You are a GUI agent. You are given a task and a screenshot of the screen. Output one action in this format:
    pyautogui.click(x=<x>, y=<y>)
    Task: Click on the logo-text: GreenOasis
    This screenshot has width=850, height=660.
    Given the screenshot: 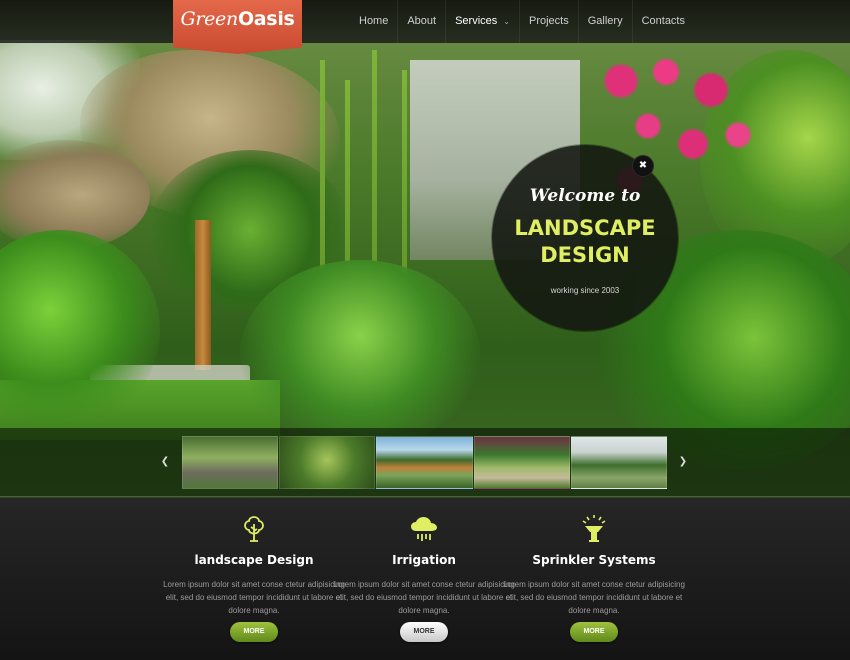 What is the action you would take?
    pyautogui.click(x=237, y=19)
    